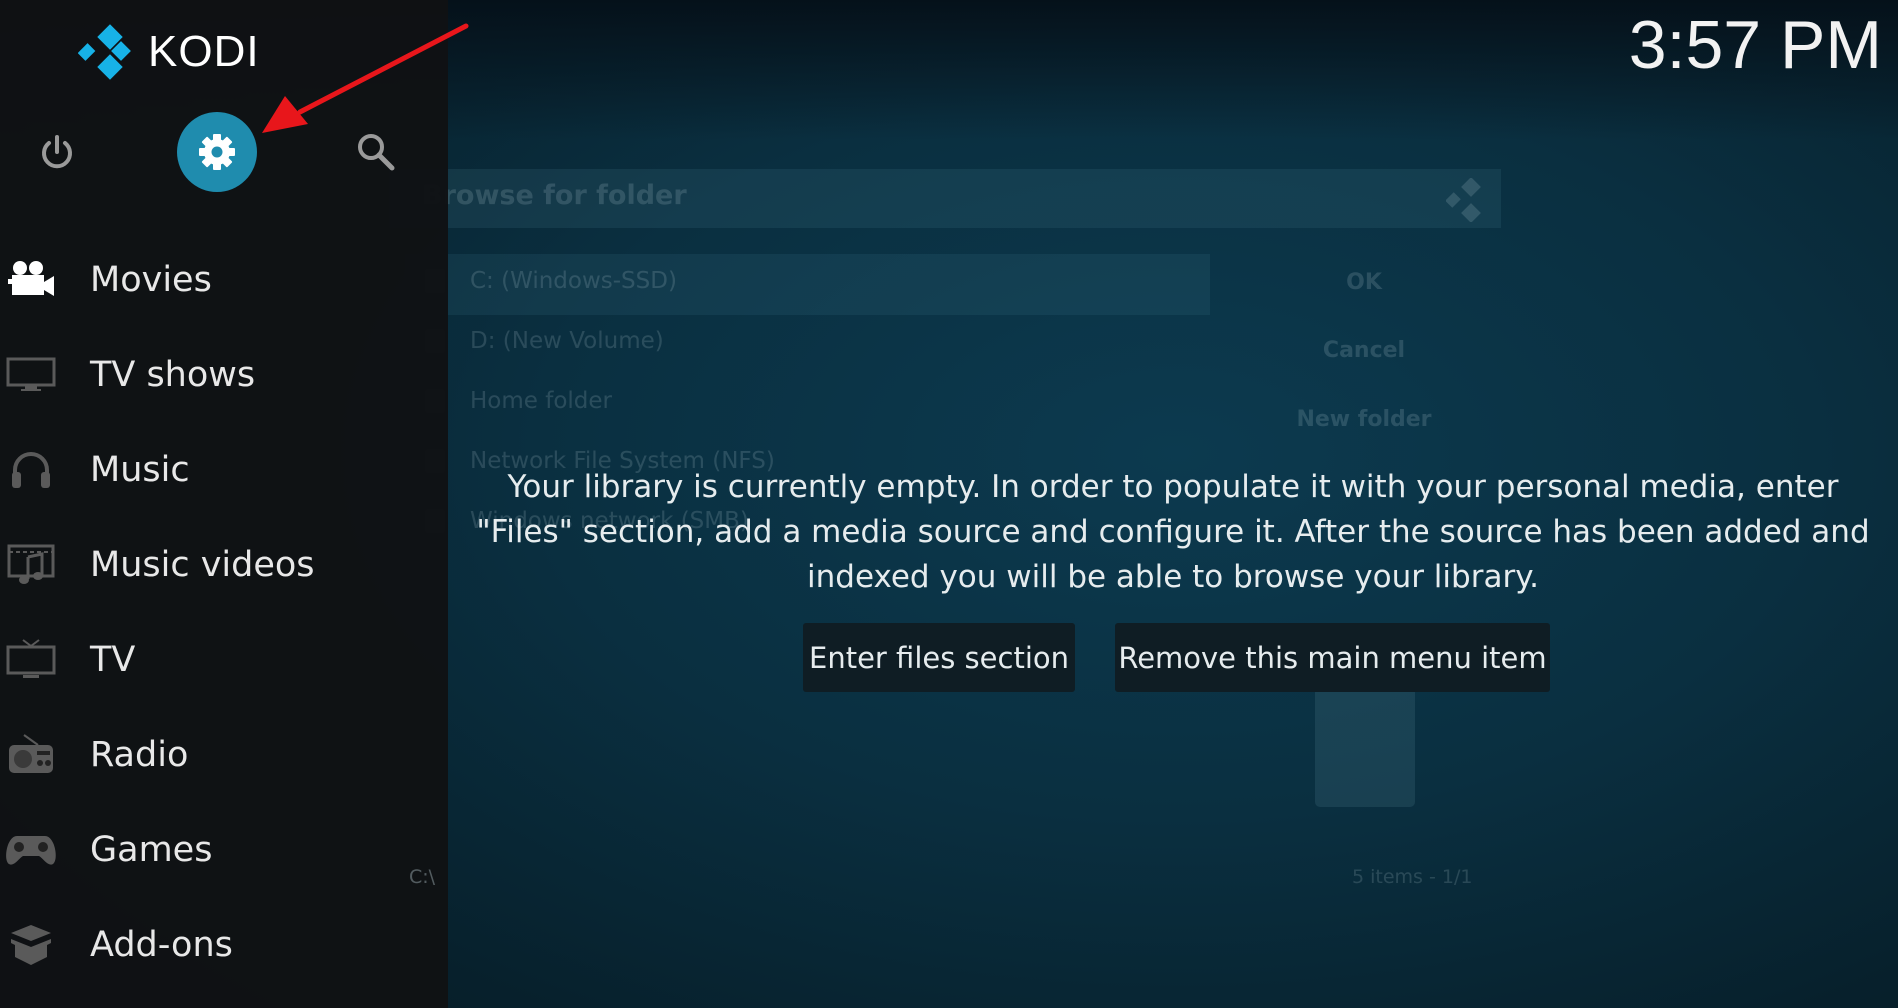 The height and width of the screenshot is (1008, 1898). What do you see at coordinates (224, 280) in the screenshot?
I see `menu-item-movies: Movies` at bounding box center [224, 280].